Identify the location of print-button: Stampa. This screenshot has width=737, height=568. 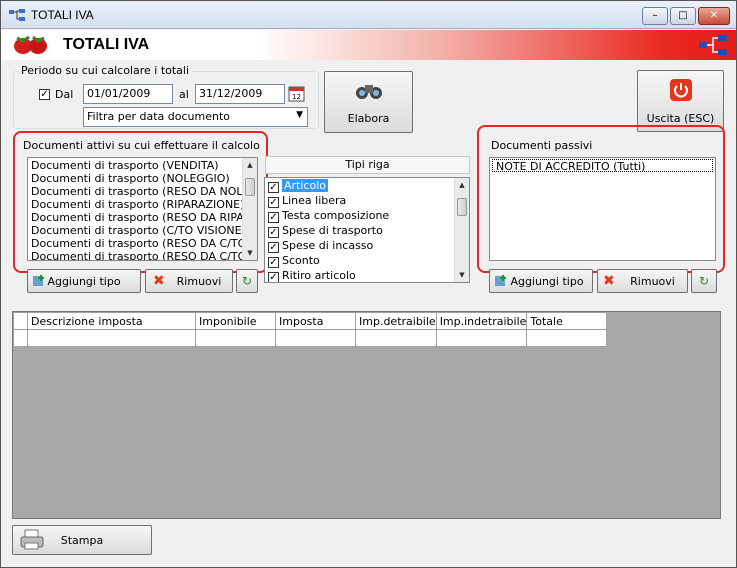
(82, 540).